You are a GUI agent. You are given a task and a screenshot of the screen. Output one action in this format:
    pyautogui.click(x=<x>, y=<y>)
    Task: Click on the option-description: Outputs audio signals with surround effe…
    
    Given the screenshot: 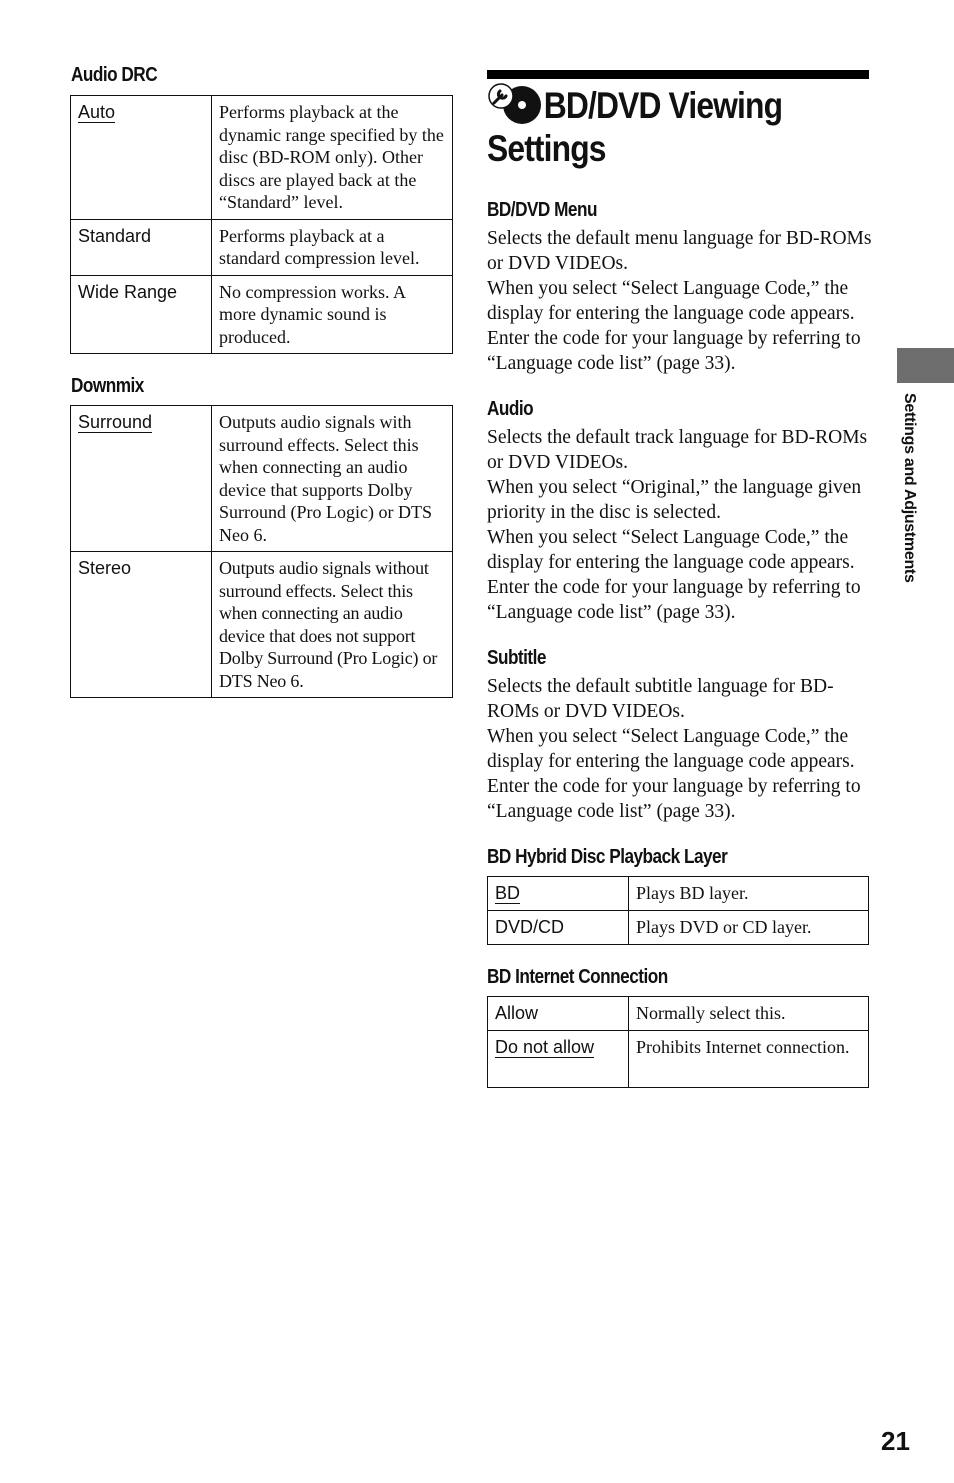 What is the action you would take?
    pyautogui.click(x=332, y=478)
    